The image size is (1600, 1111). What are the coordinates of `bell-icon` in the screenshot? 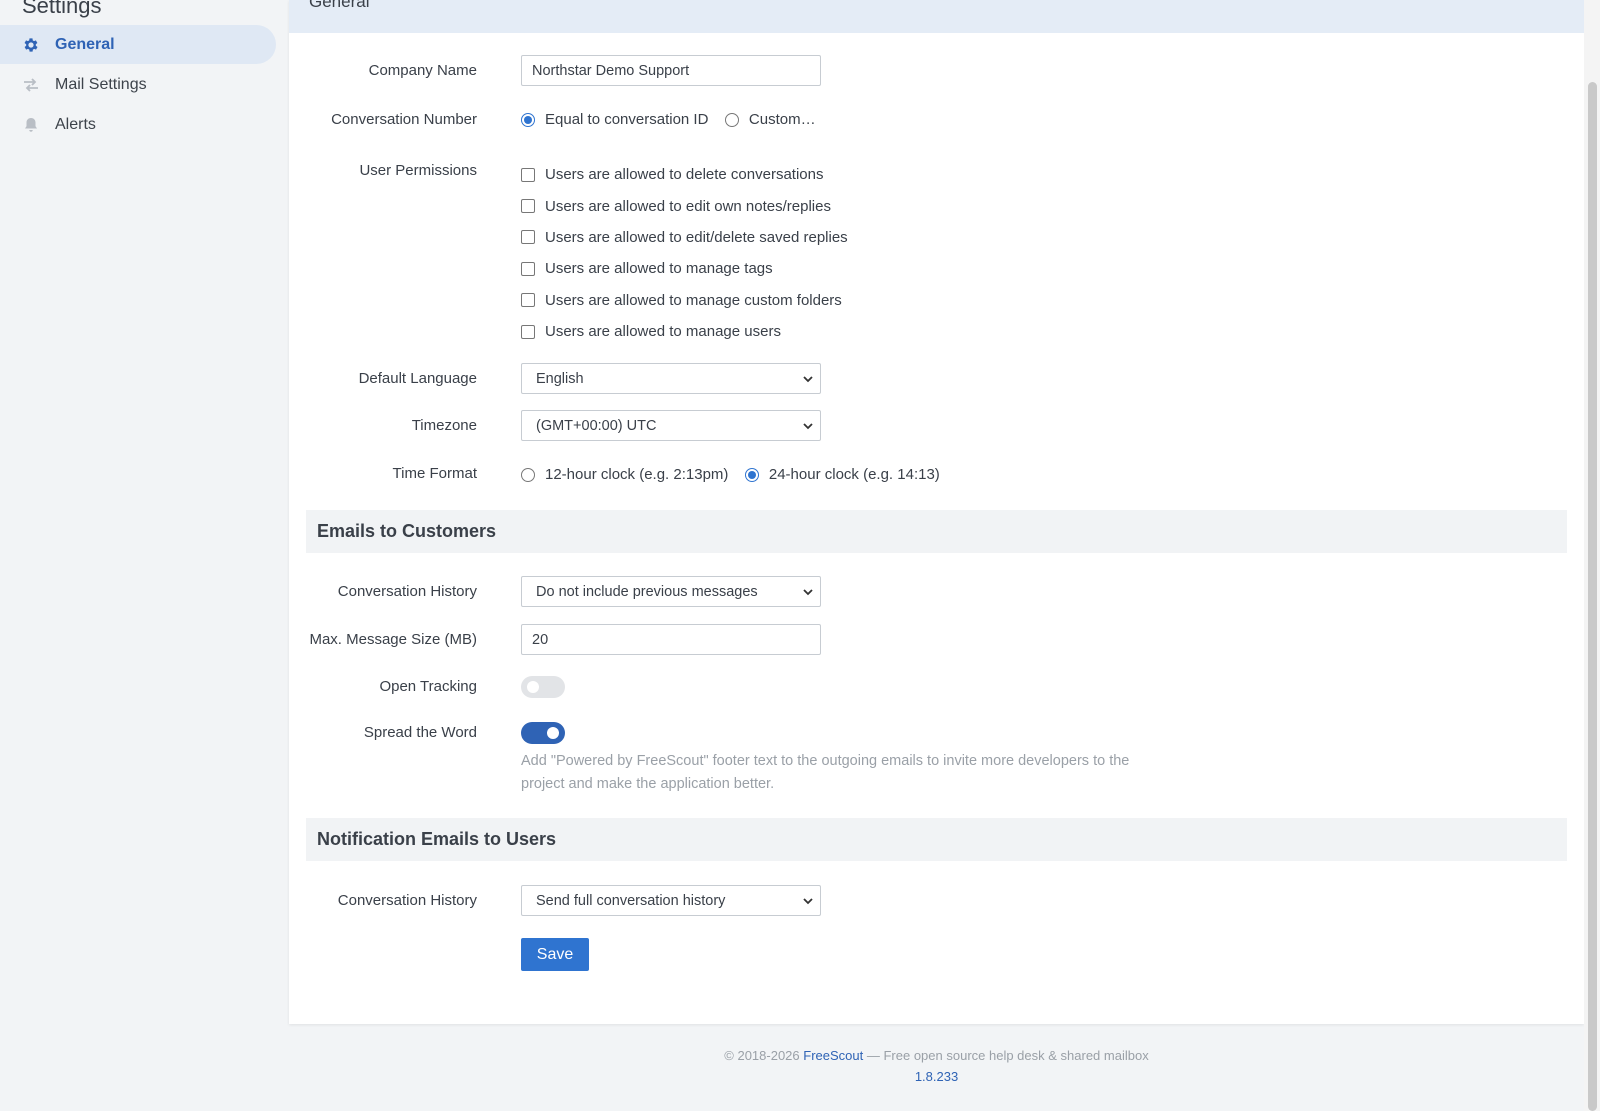 It's located at (31, 125).